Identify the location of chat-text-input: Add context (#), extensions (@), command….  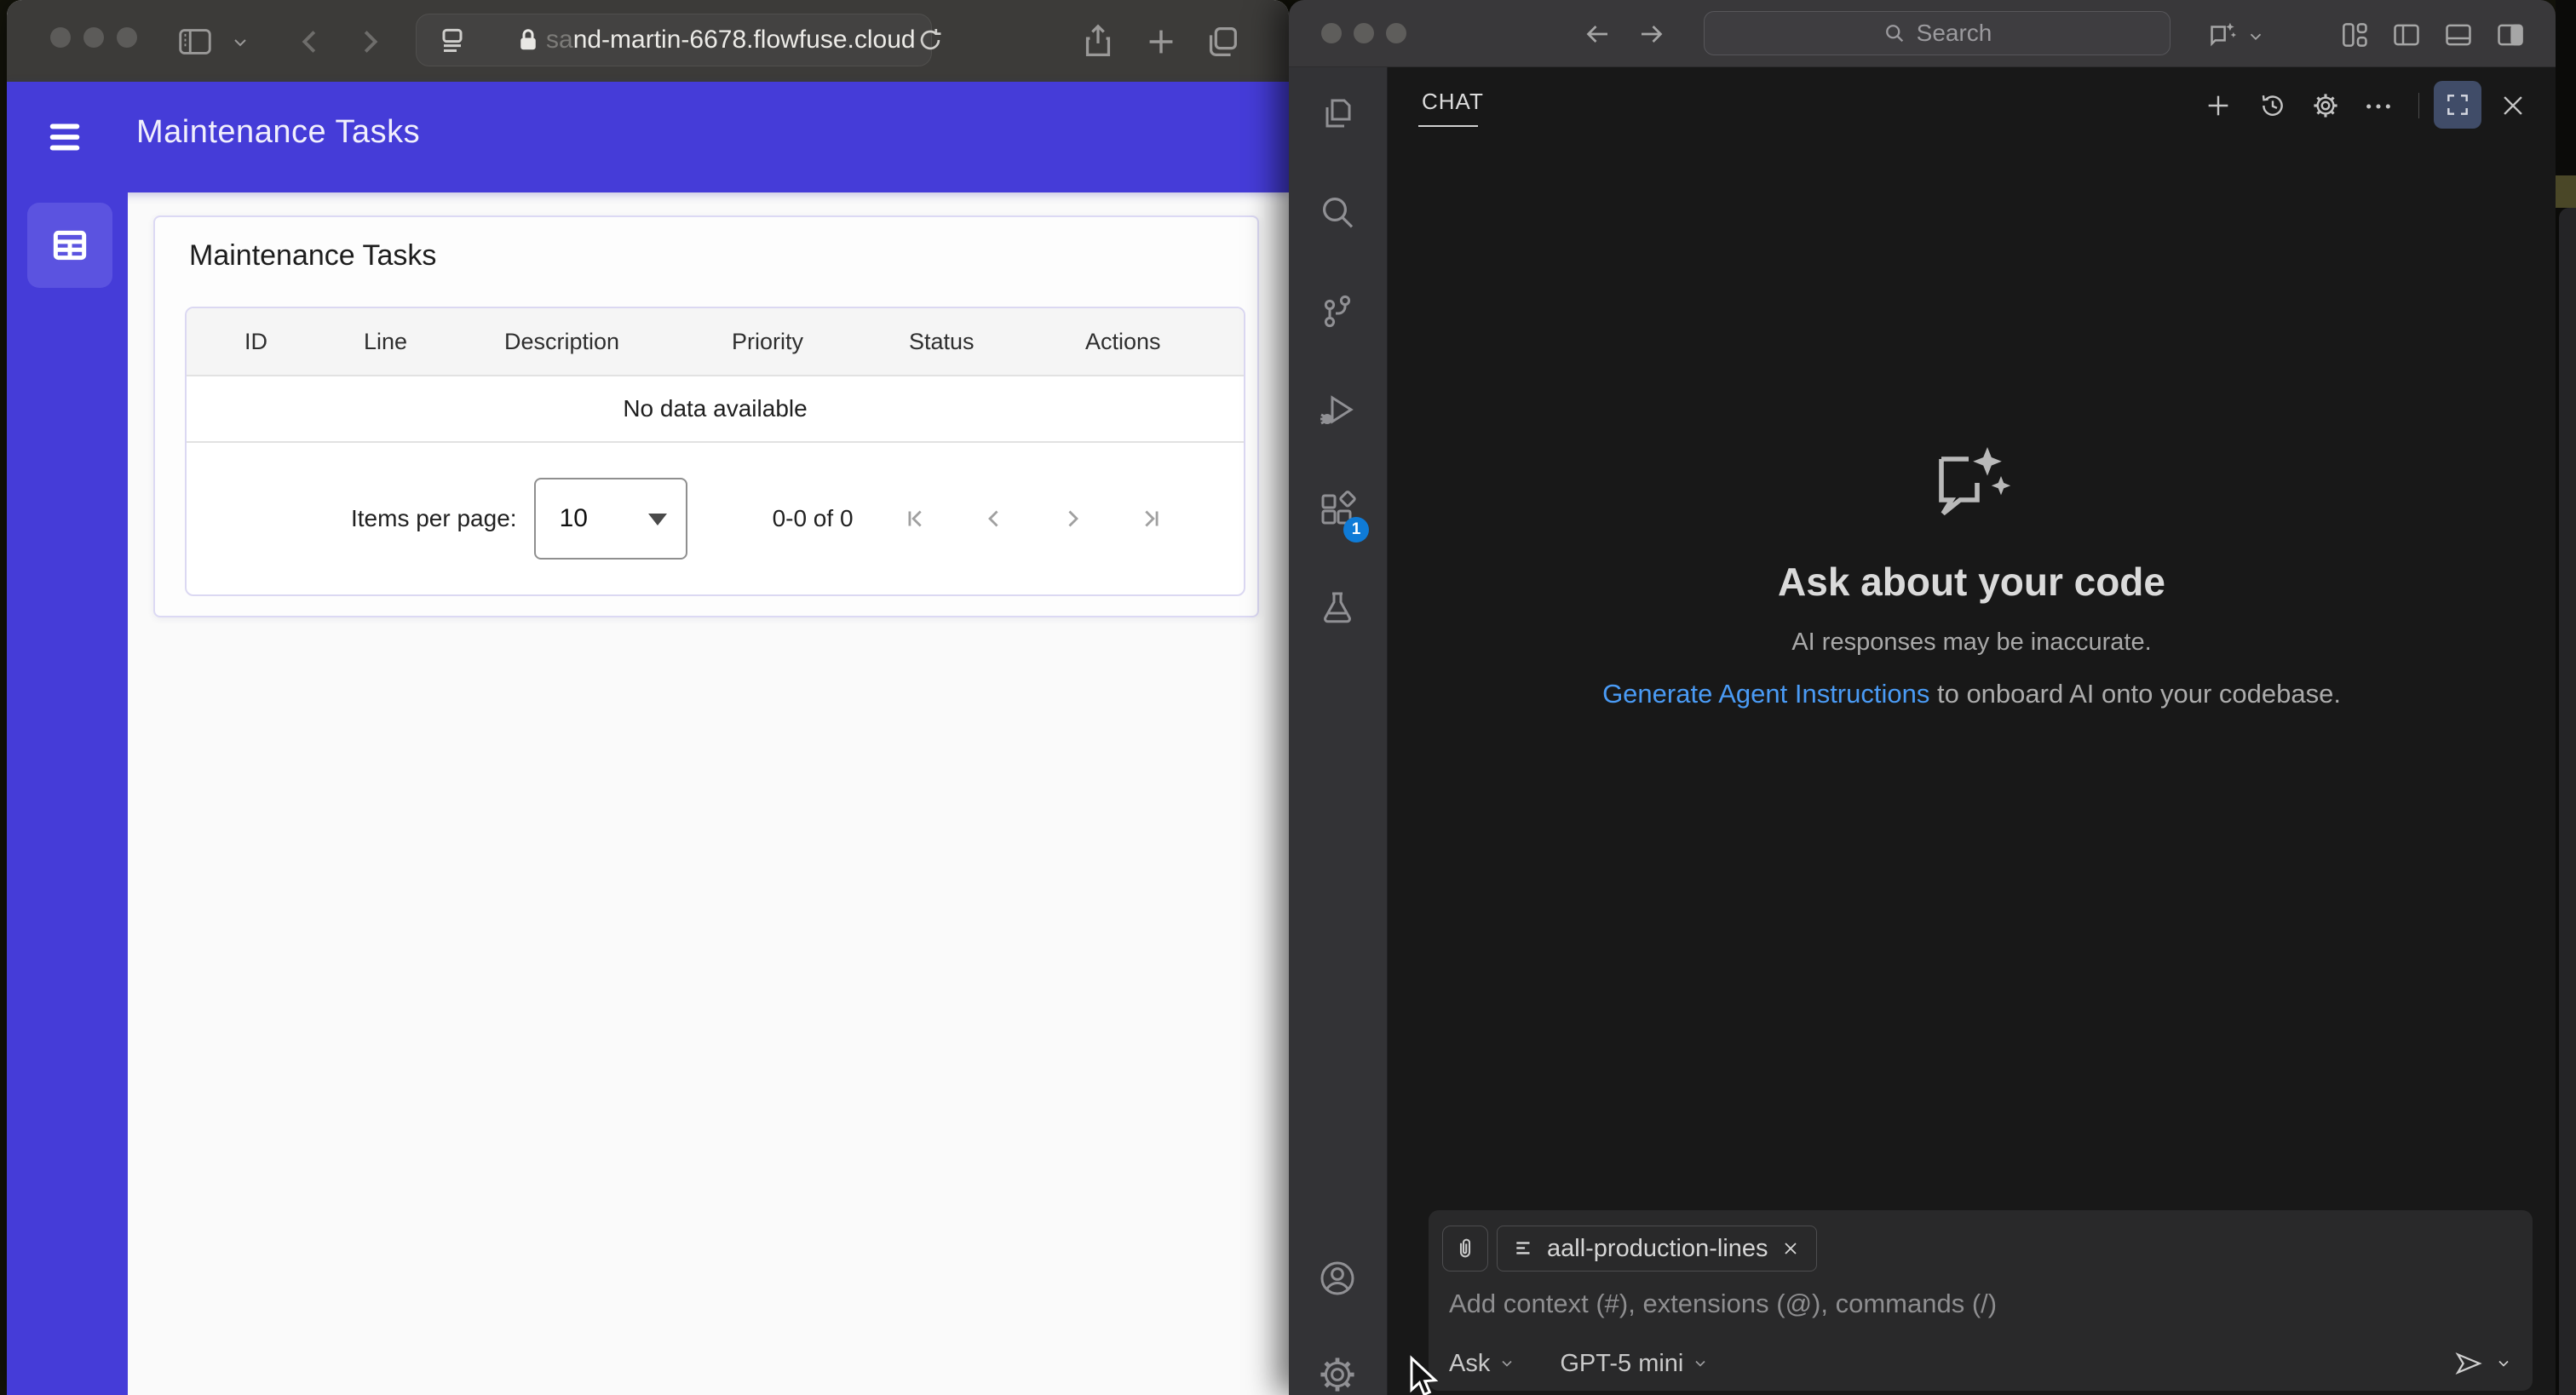
(1723, 1304).